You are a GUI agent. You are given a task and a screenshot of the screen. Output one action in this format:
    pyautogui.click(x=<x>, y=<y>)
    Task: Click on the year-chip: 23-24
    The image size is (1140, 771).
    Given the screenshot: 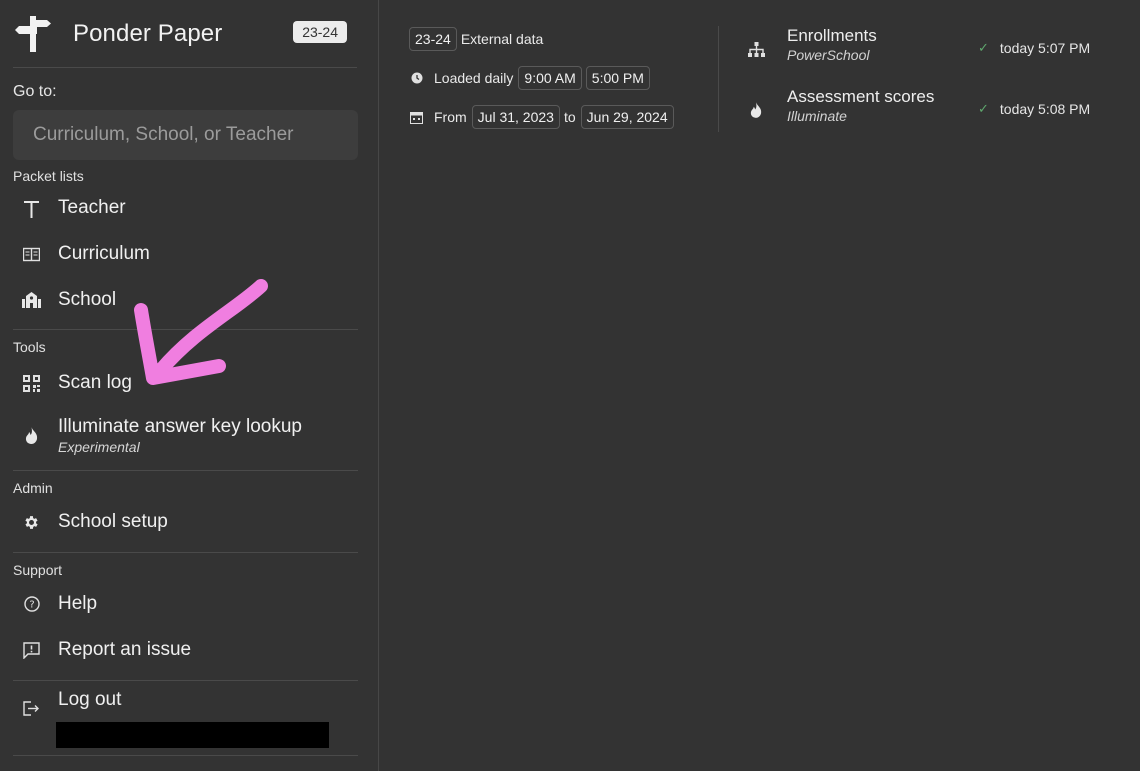 What is the action you would take?
    pyautogui.click(x=433, y=39)
    